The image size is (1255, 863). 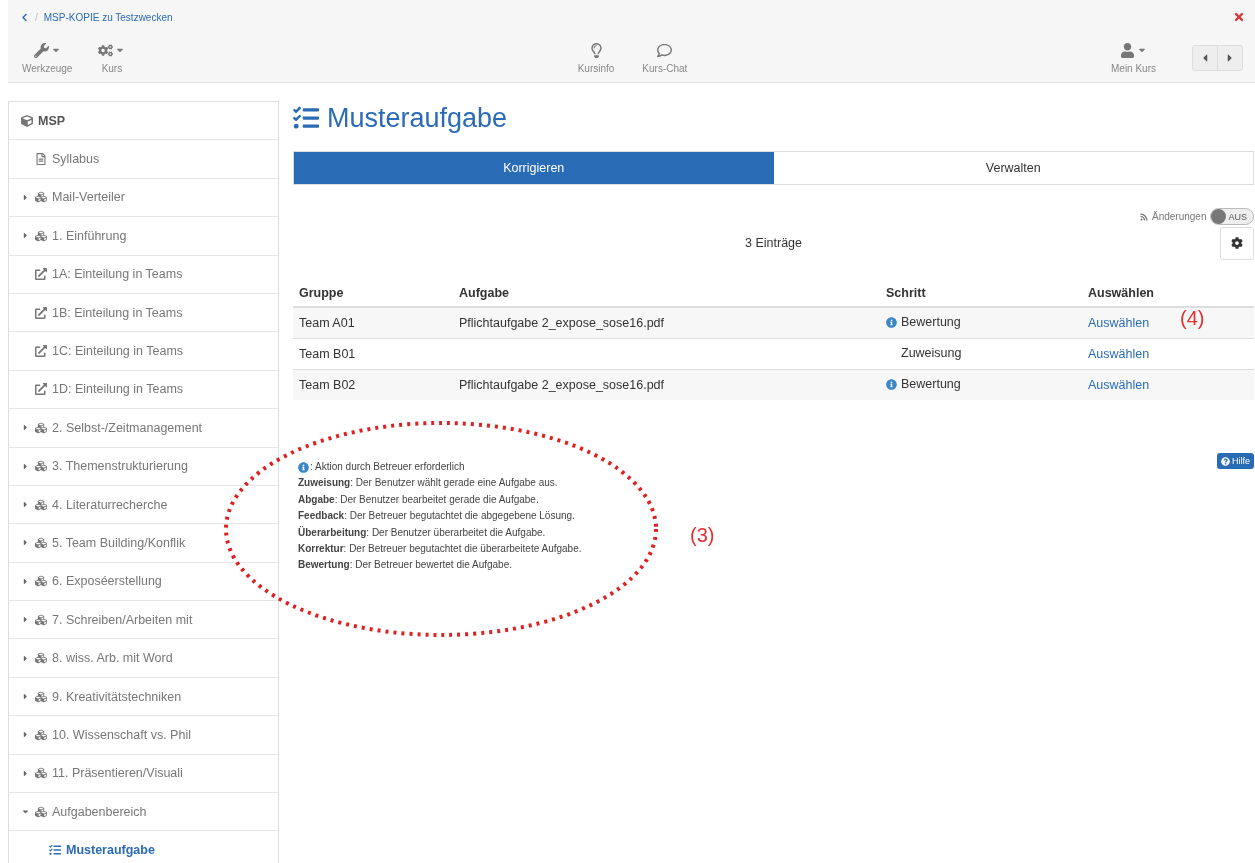 I want to click on toolbar-button: Kurs-Chat, so click(x=665, y=58).